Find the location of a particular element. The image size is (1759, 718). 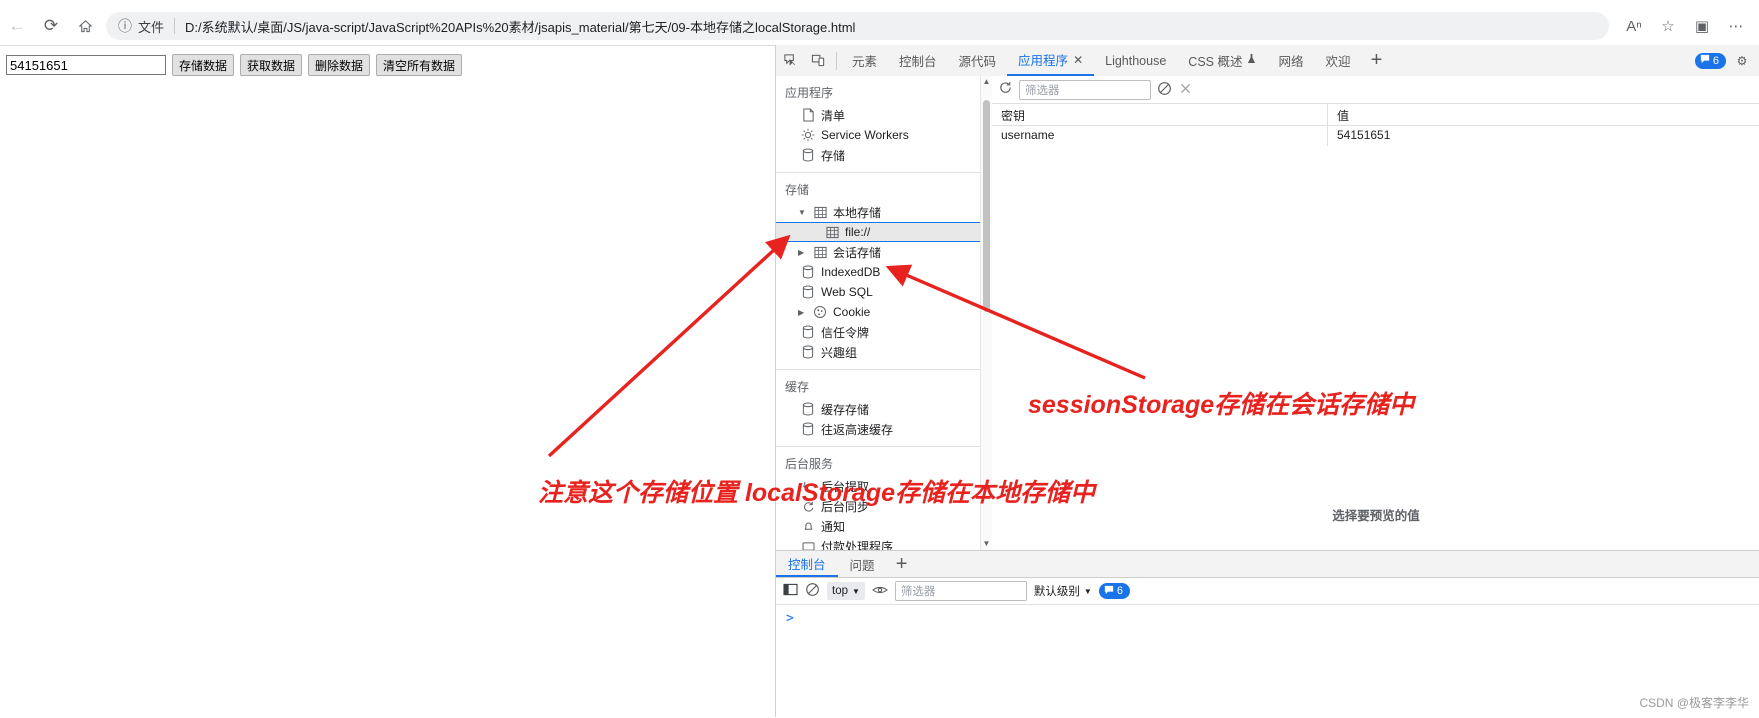

scroll-down-arrow: ▼ is located at coordinates (986, 544).